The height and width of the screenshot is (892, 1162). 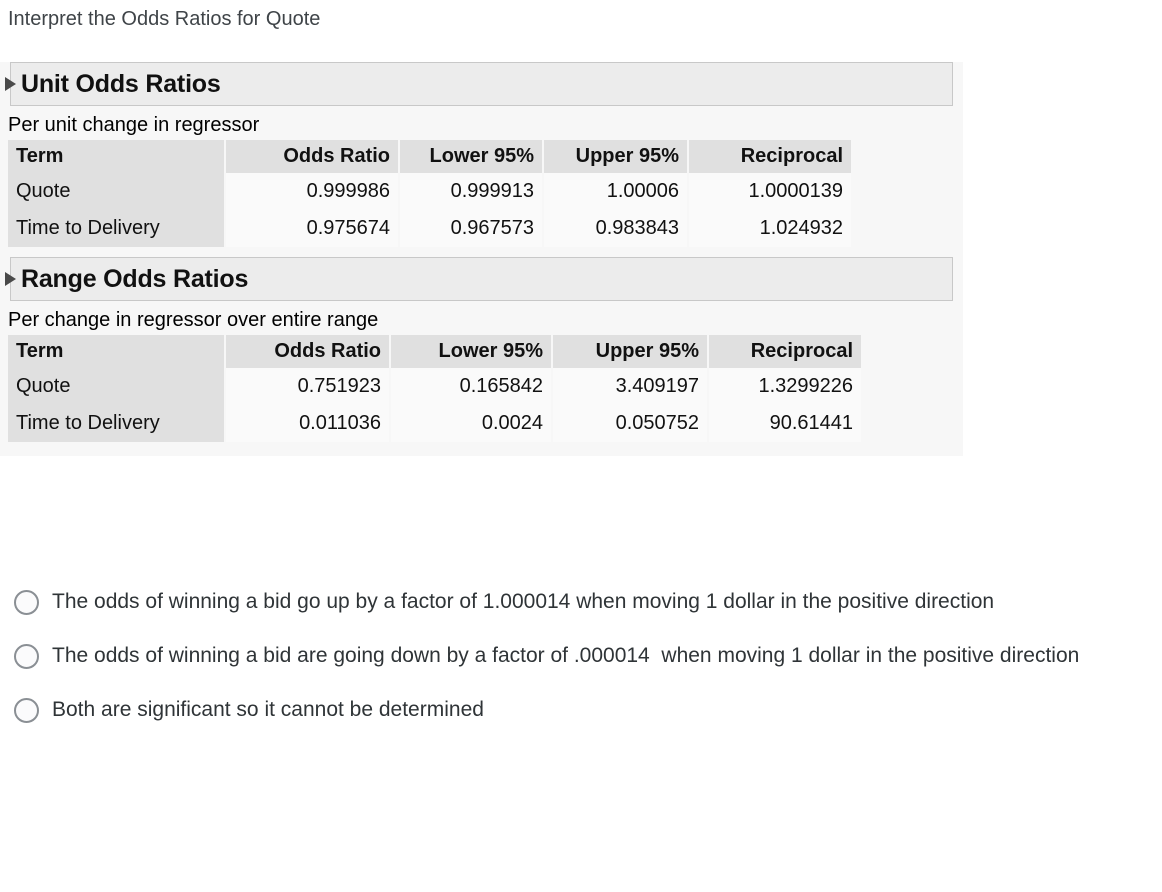 What do you see at coordinates (471, 191) in the screenshot?
I see `cell-lower-95: 0.999913` at bounding box center [471, 191].